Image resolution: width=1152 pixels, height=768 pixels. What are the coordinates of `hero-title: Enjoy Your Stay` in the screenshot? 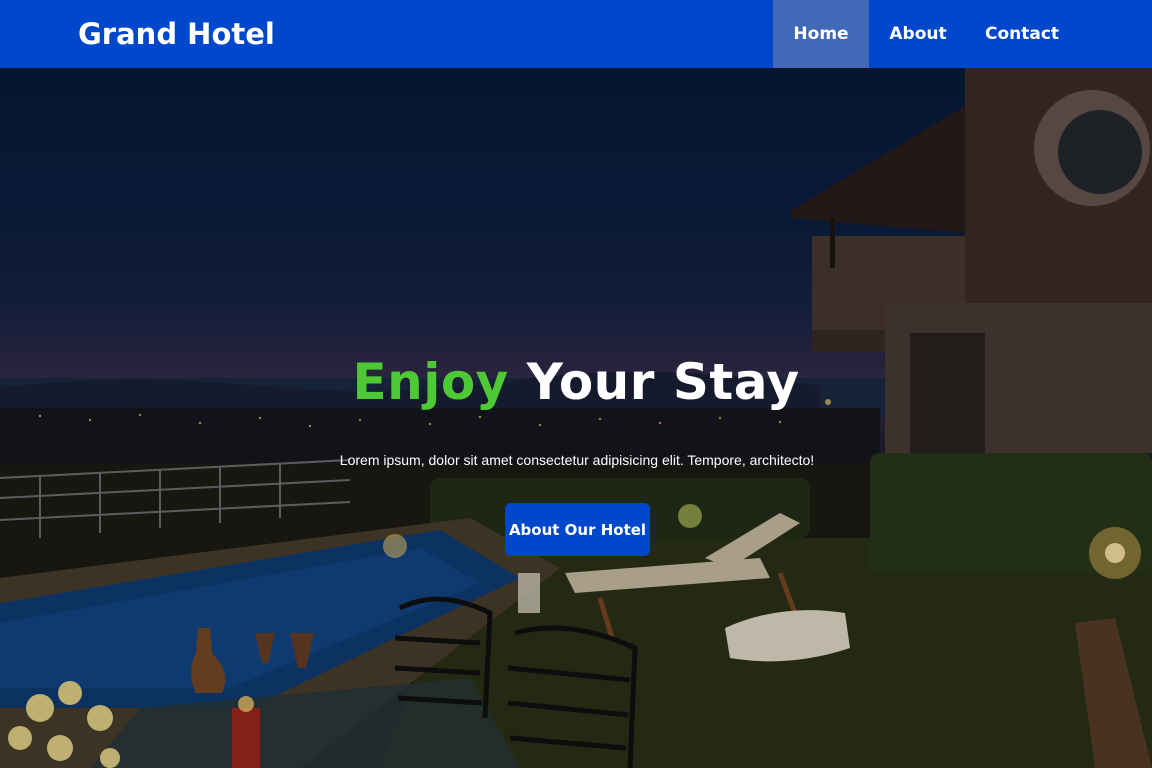 It's located at (576, 382).